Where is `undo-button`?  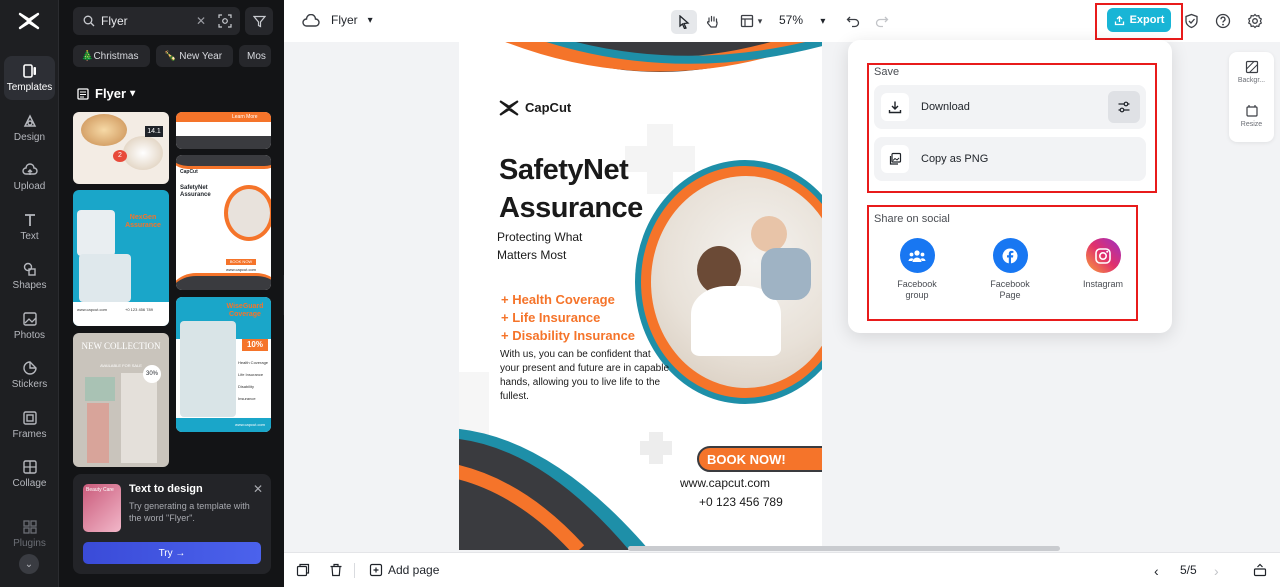 undo-button is located at coordinates (853, 21).